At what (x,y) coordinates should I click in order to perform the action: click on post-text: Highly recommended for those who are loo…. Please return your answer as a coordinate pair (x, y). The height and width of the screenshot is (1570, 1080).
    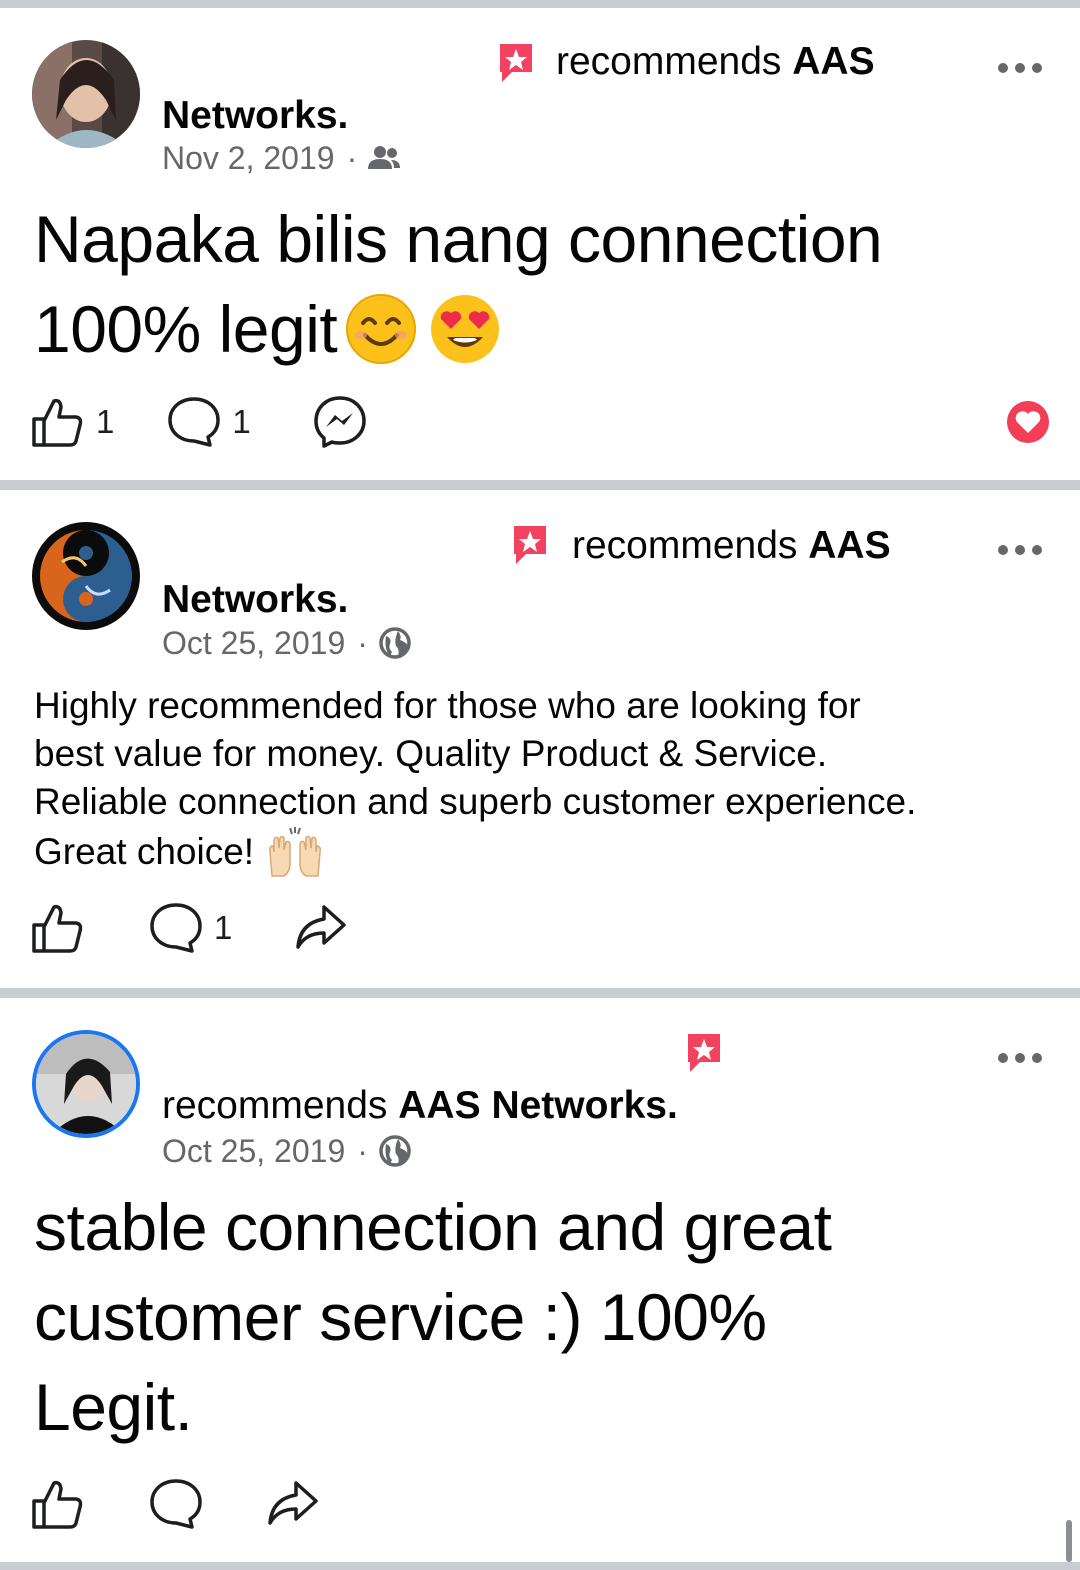
    Looking at the image, I should click on (539, 780).